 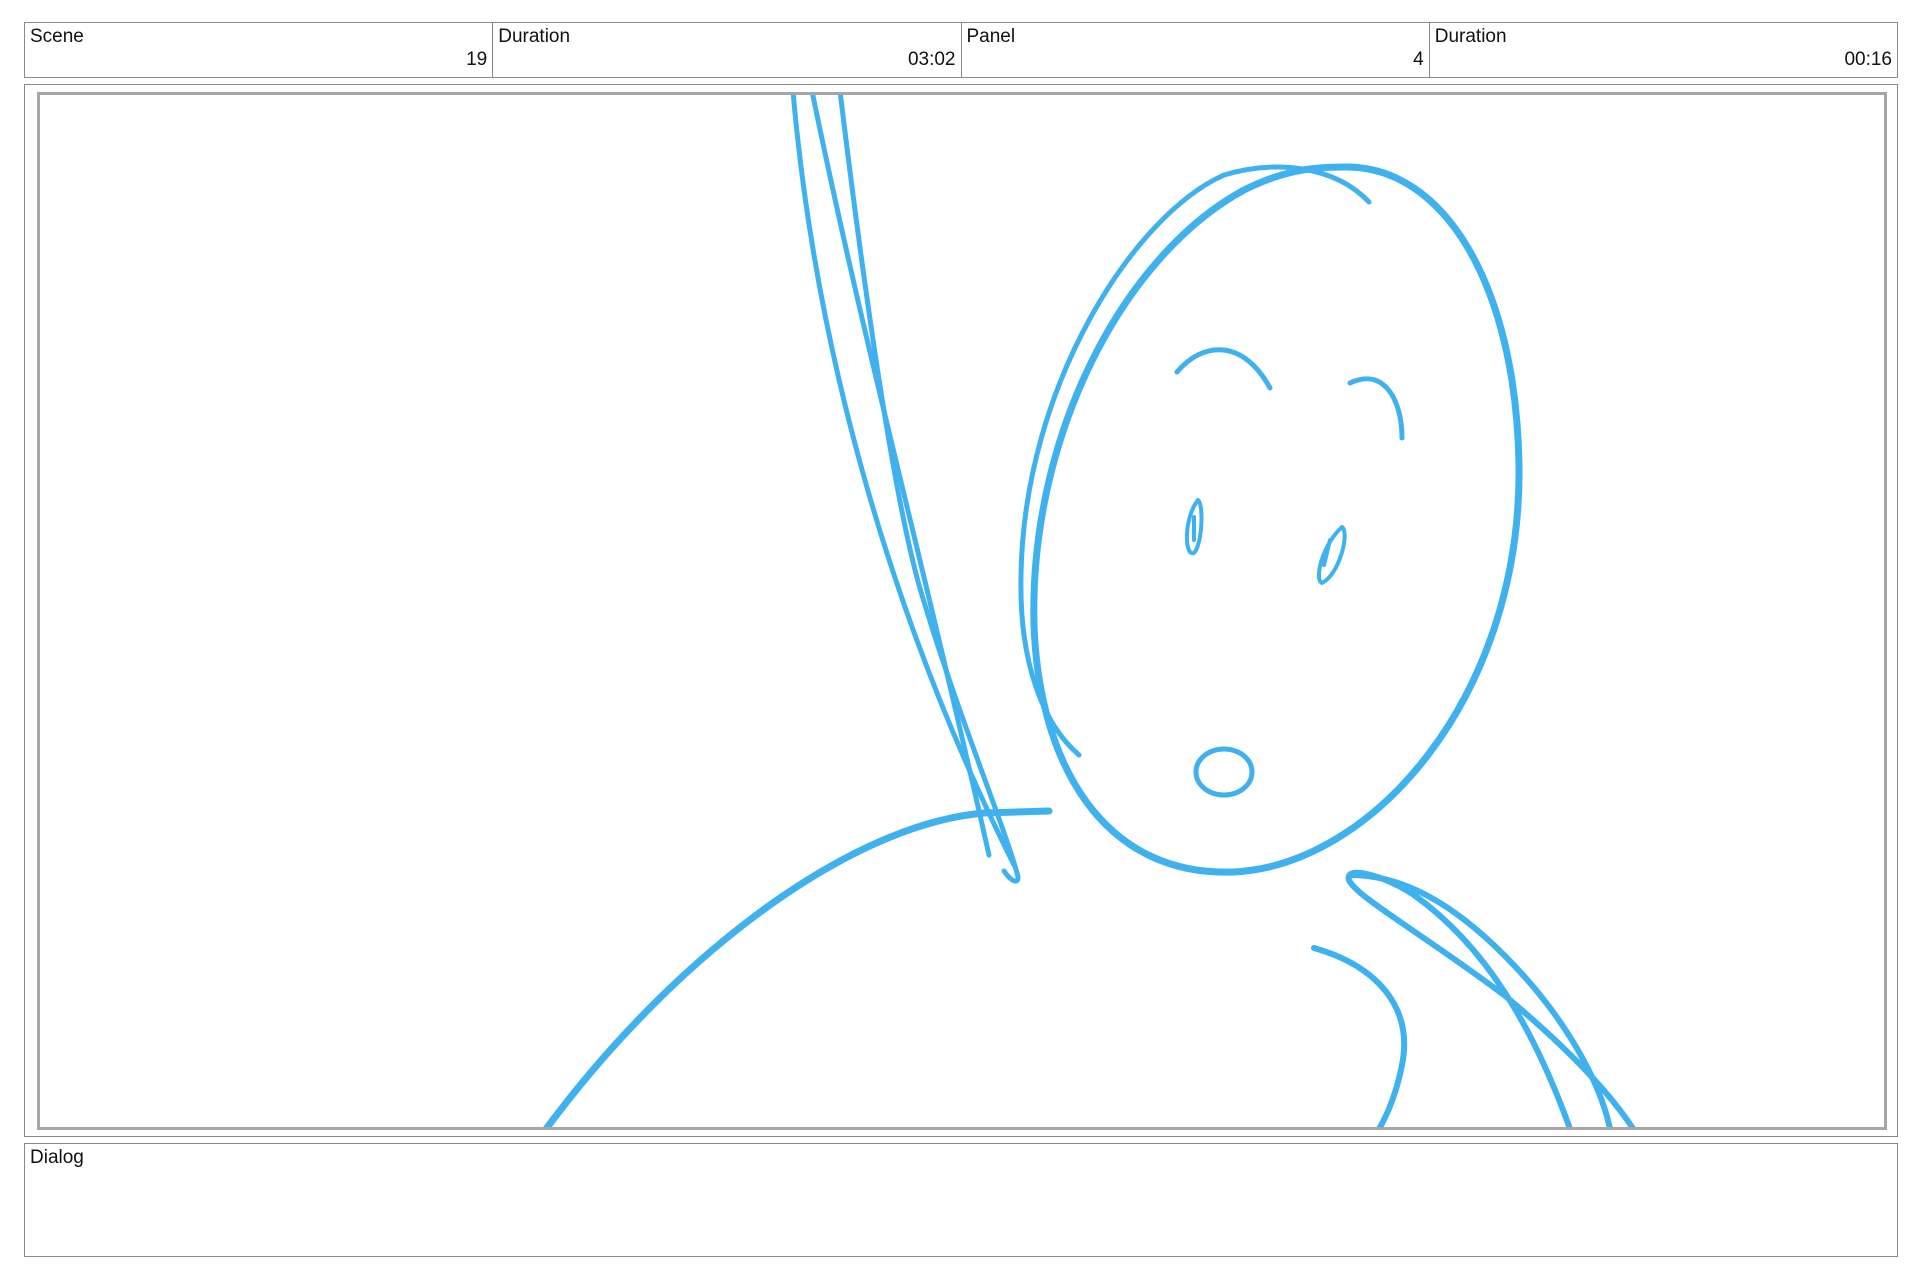 What do you see at coordinates (534, 36) in the screenshot?
I see `scene-duration-label: Duration` at bounding box center [534, 36].